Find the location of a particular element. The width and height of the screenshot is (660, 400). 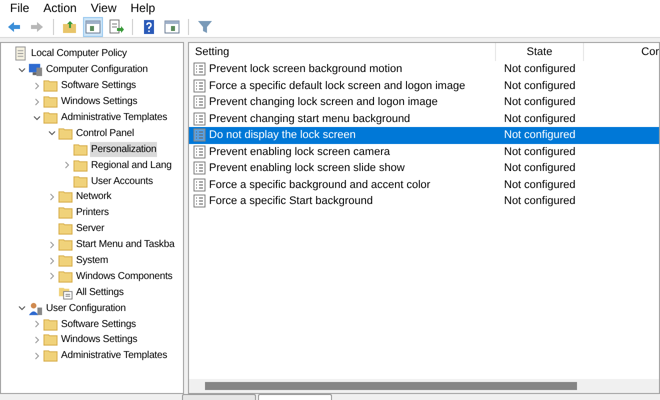

setting-row: Force a specific background and accent color Not configured is located at coordinates (424, 184).